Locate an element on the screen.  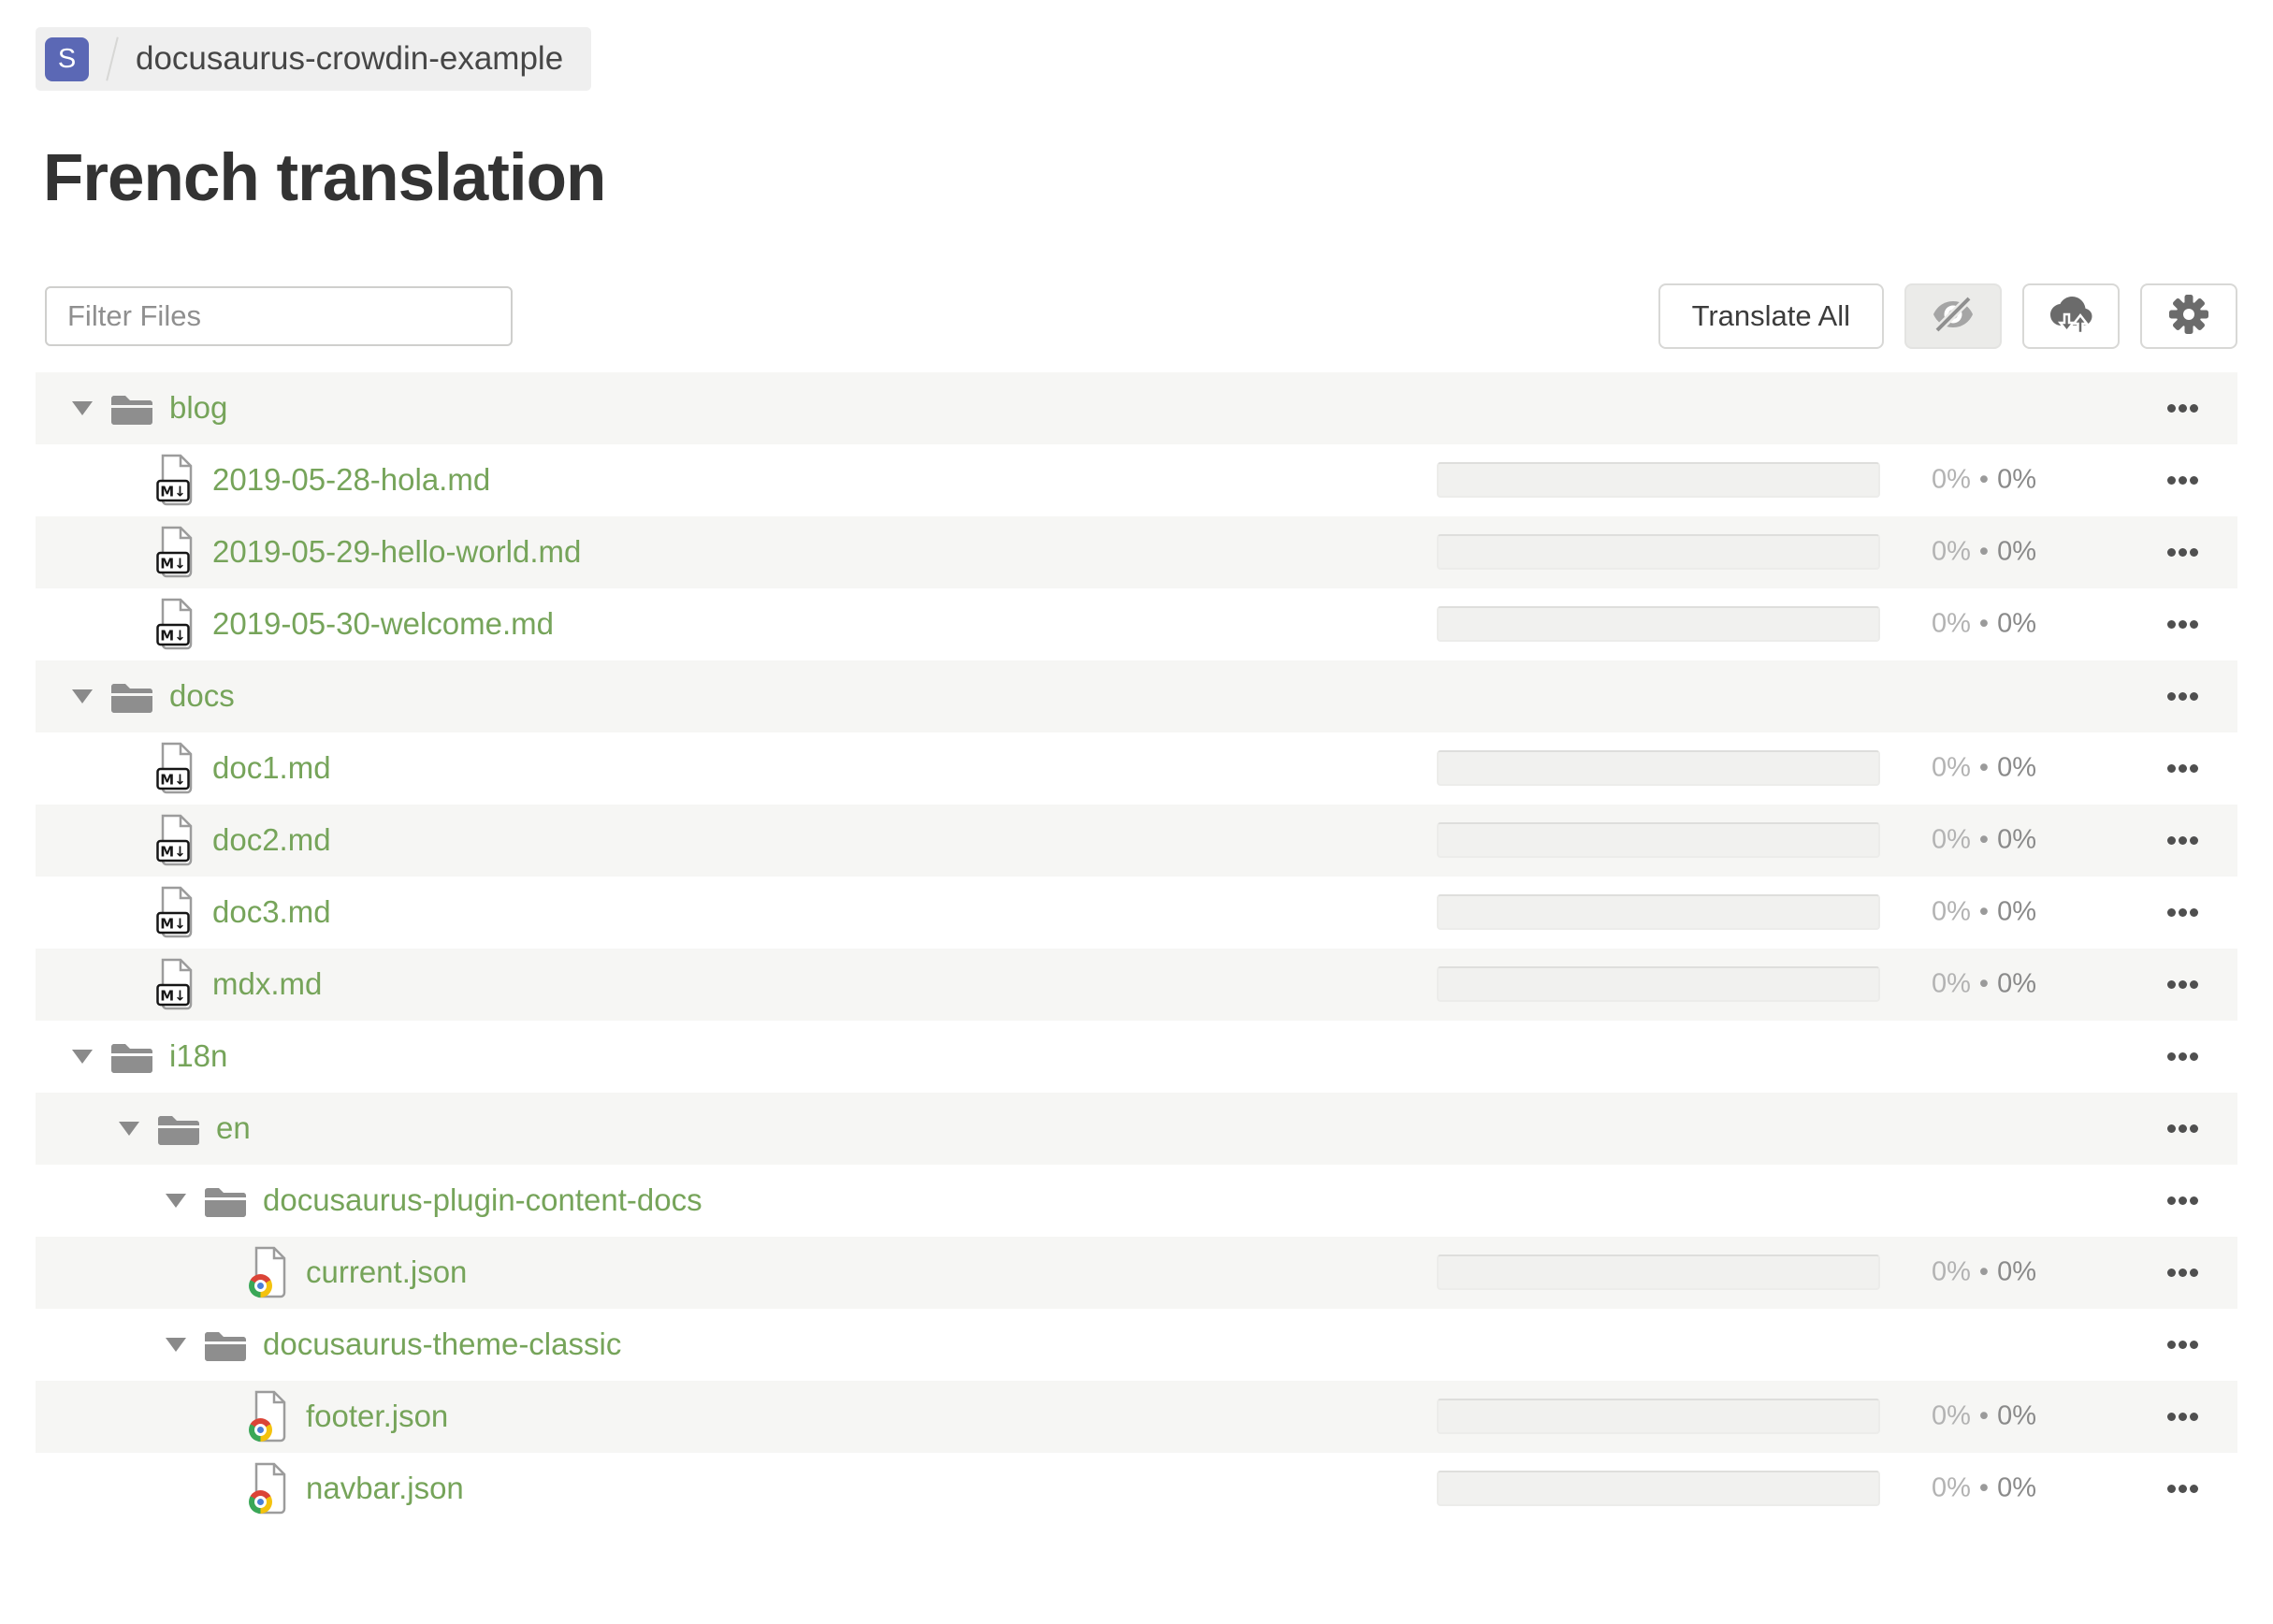
tree-row: M↓ 2019-05-30-welcome.md 0% • 0% is located at coordinates (1136, 624).